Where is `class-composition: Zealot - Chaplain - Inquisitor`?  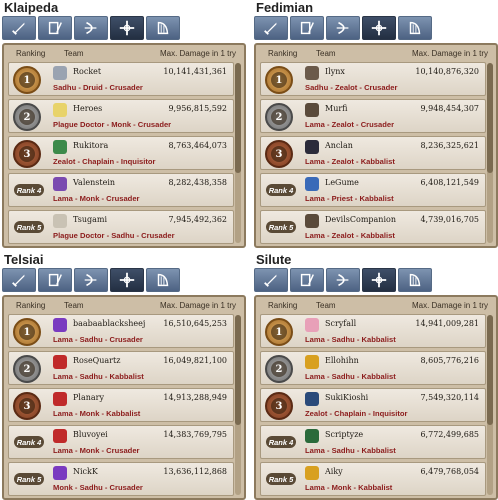
class-composition: Zealot - Chaplain - Inquisitor is located at coordinates (356, 413).